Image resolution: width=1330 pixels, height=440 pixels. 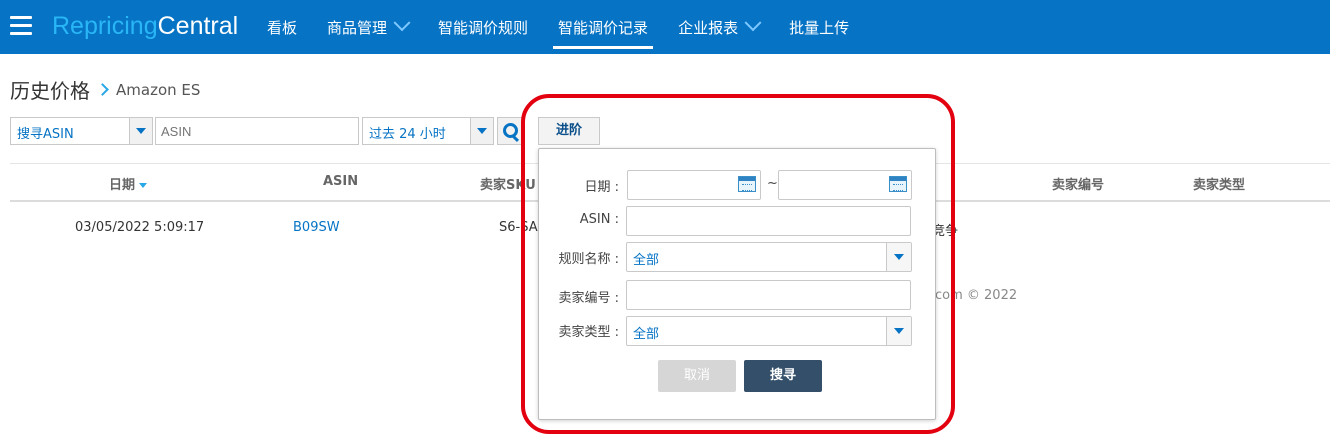 What do you see at coordinates (508, 183) in the screenshot?
I see `column-header-sku: 卖家SKU` at bounding box center [508, 183].